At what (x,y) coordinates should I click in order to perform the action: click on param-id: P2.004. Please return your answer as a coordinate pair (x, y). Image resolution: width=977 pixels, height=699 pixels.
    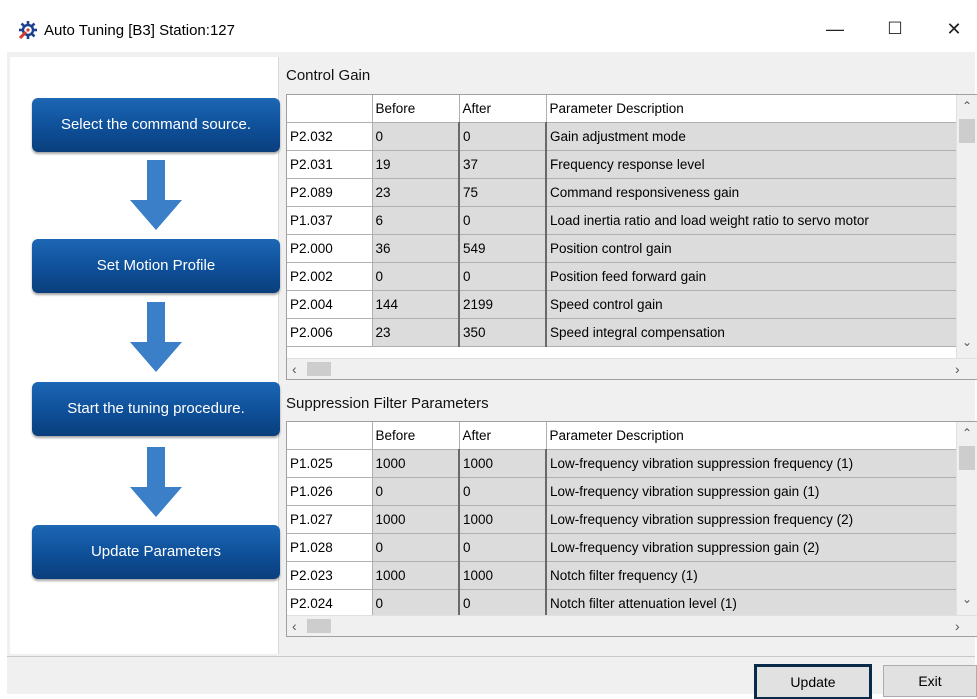
    Looking at the image, I should click on (330, 304).